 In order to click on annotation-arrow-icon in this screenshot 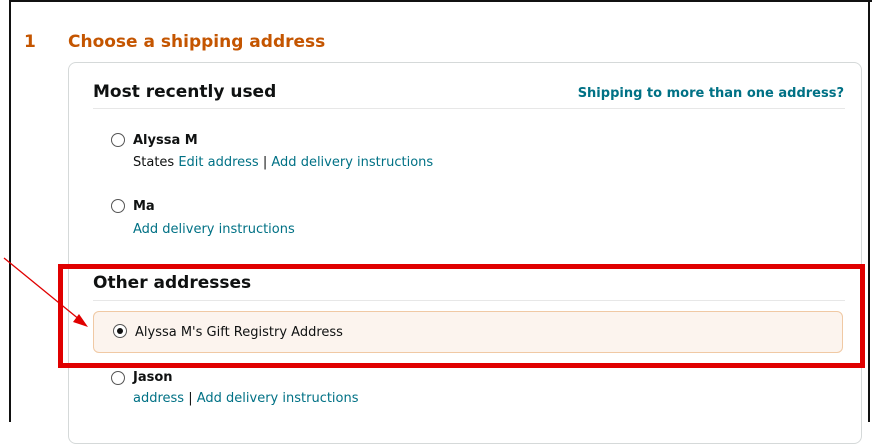, I will do `click(45, 292)`.